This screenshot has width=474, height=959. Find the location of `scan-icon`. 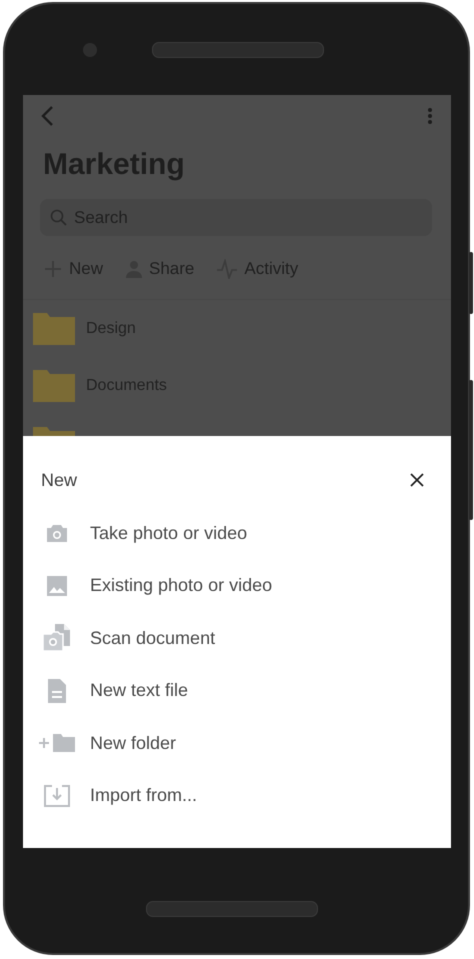

scan-icon is located at coordinates (57, 638).